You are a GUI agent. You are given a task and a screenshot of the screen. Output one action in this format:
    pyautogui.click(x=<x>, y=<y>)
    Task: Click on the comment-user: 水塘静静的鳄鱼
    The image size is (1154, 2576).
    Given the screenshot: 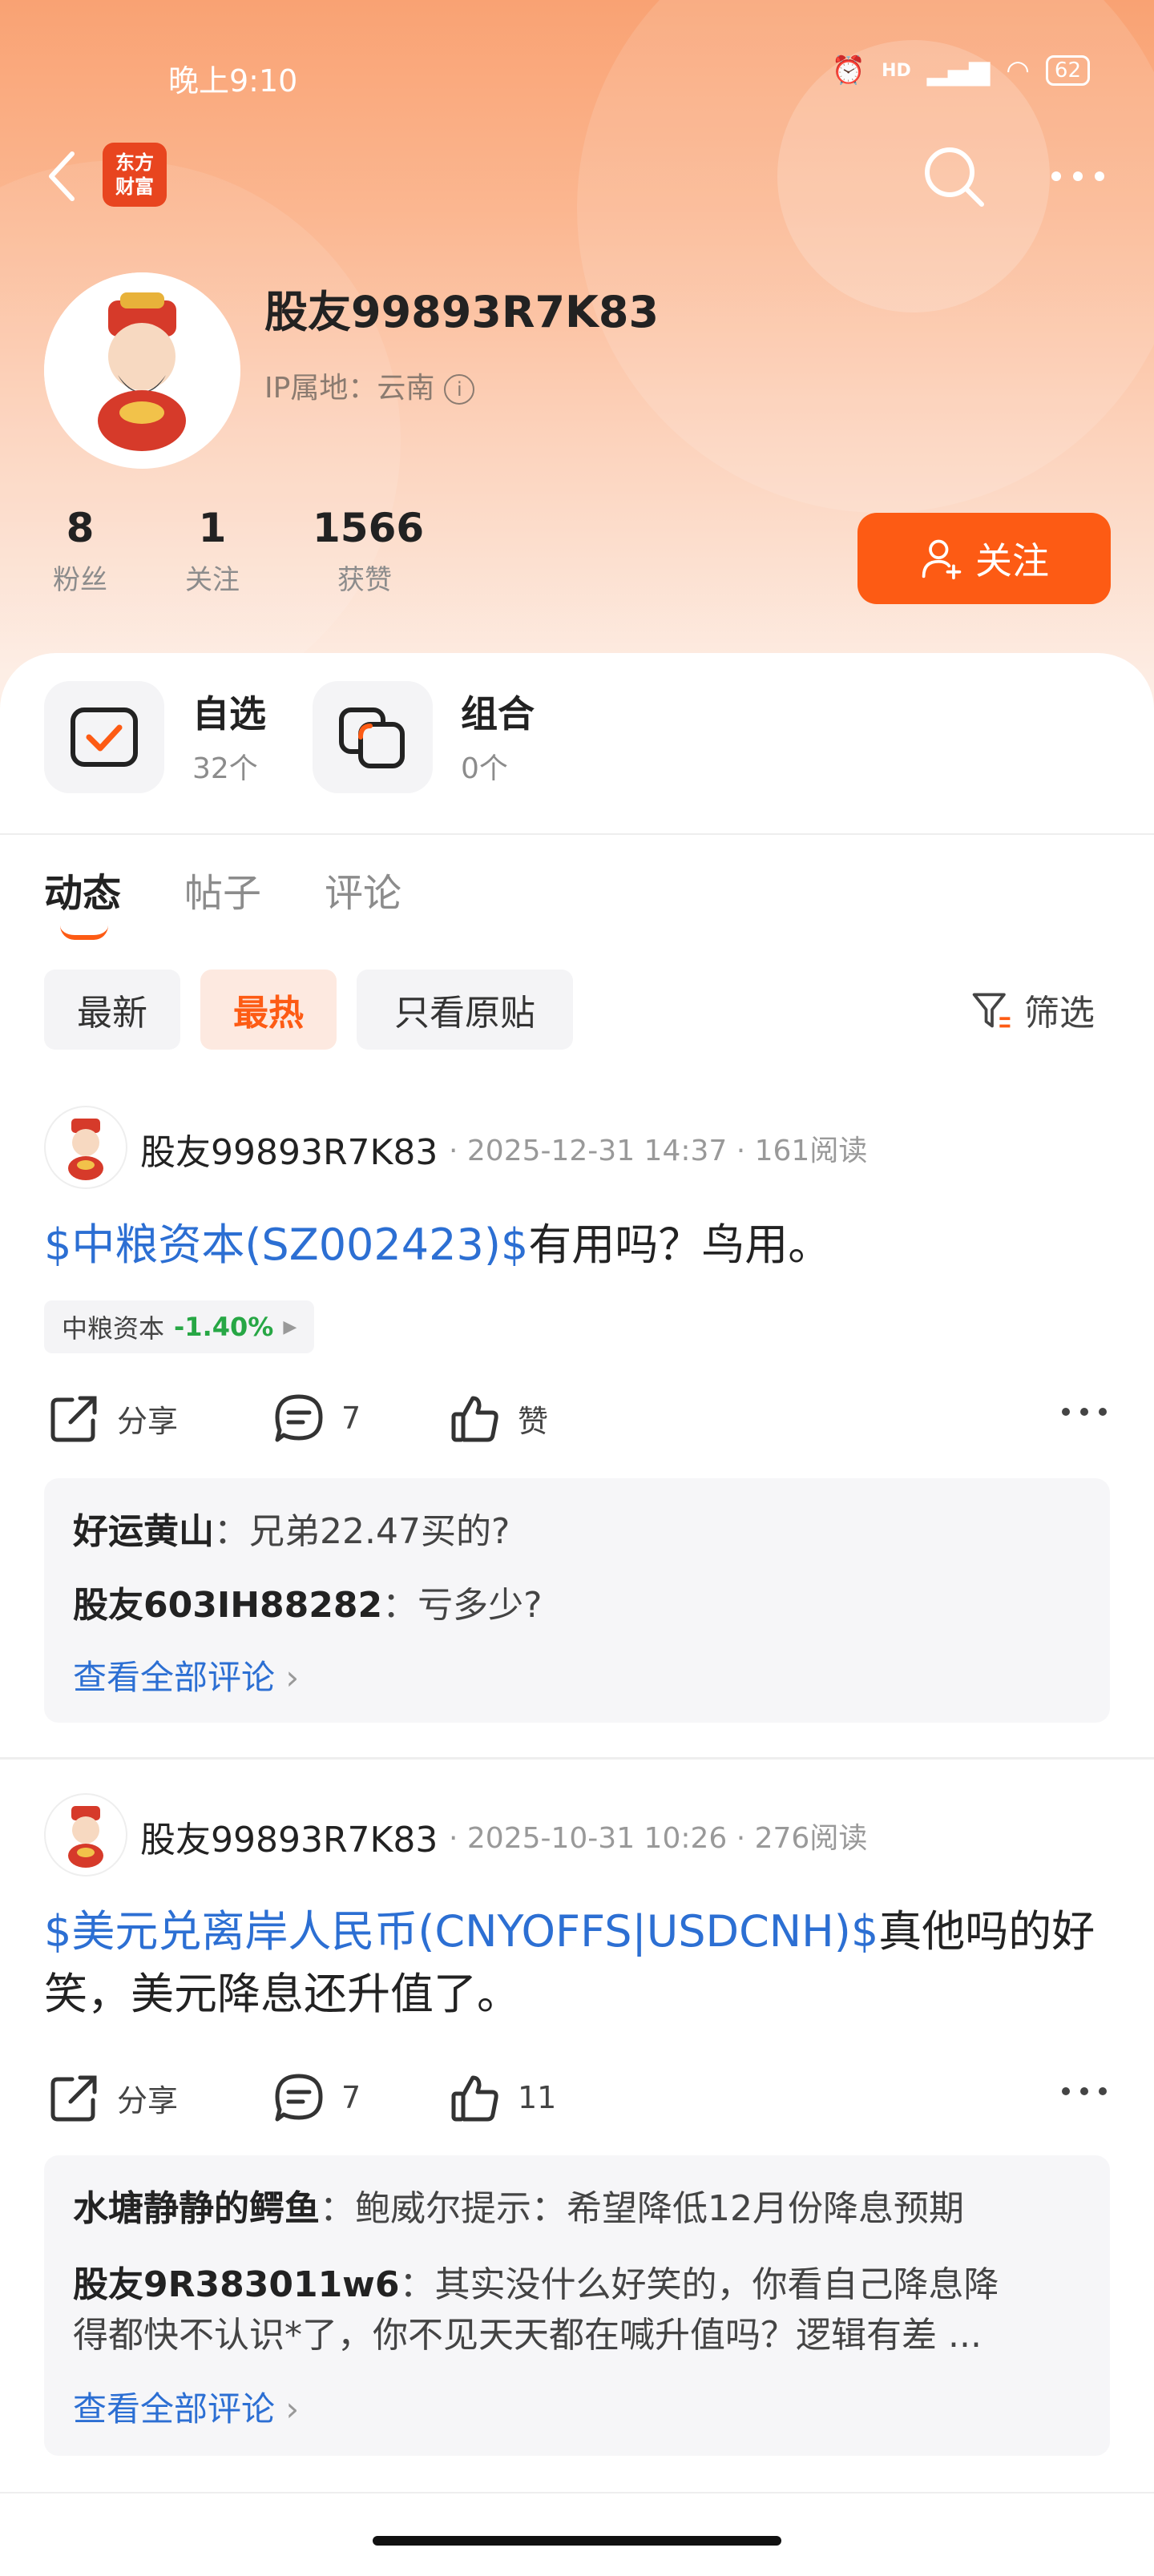 What is the action you would take?
    pyautogui.click(x=196, y=2208)
    